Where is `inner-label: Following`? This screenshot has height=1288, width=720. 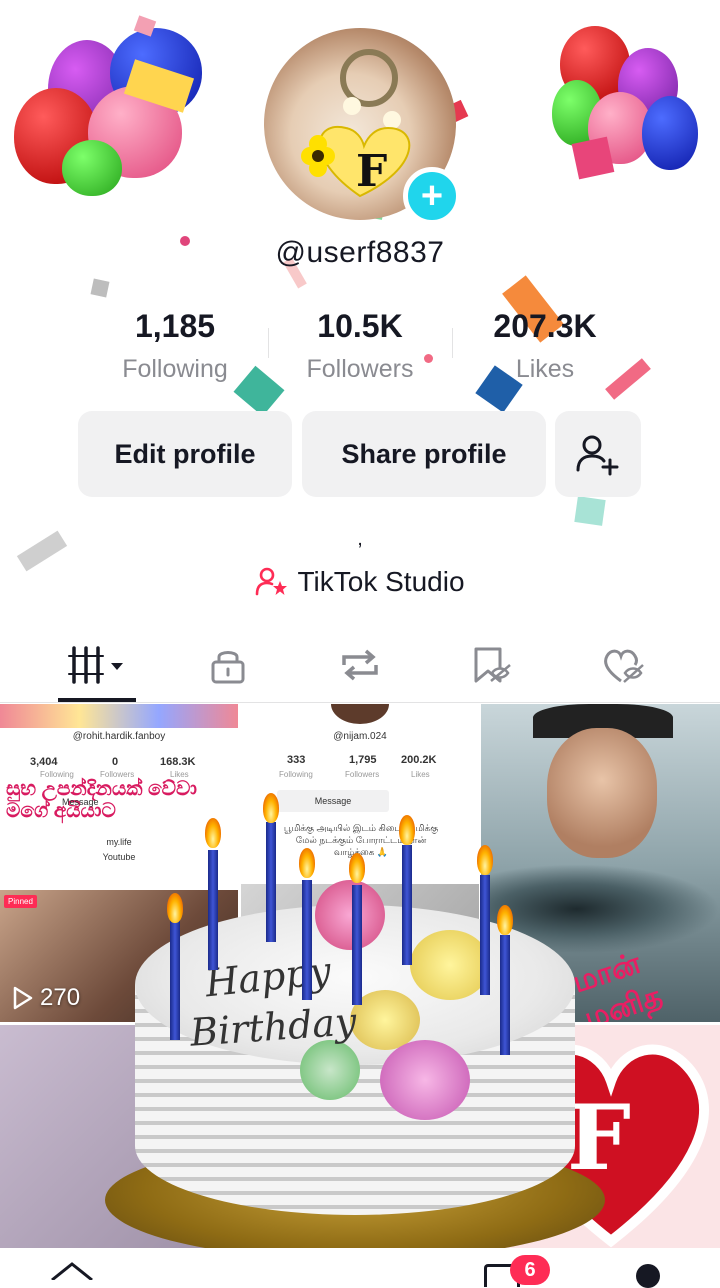
inner-label: Following is located at coordinates (296, 774).